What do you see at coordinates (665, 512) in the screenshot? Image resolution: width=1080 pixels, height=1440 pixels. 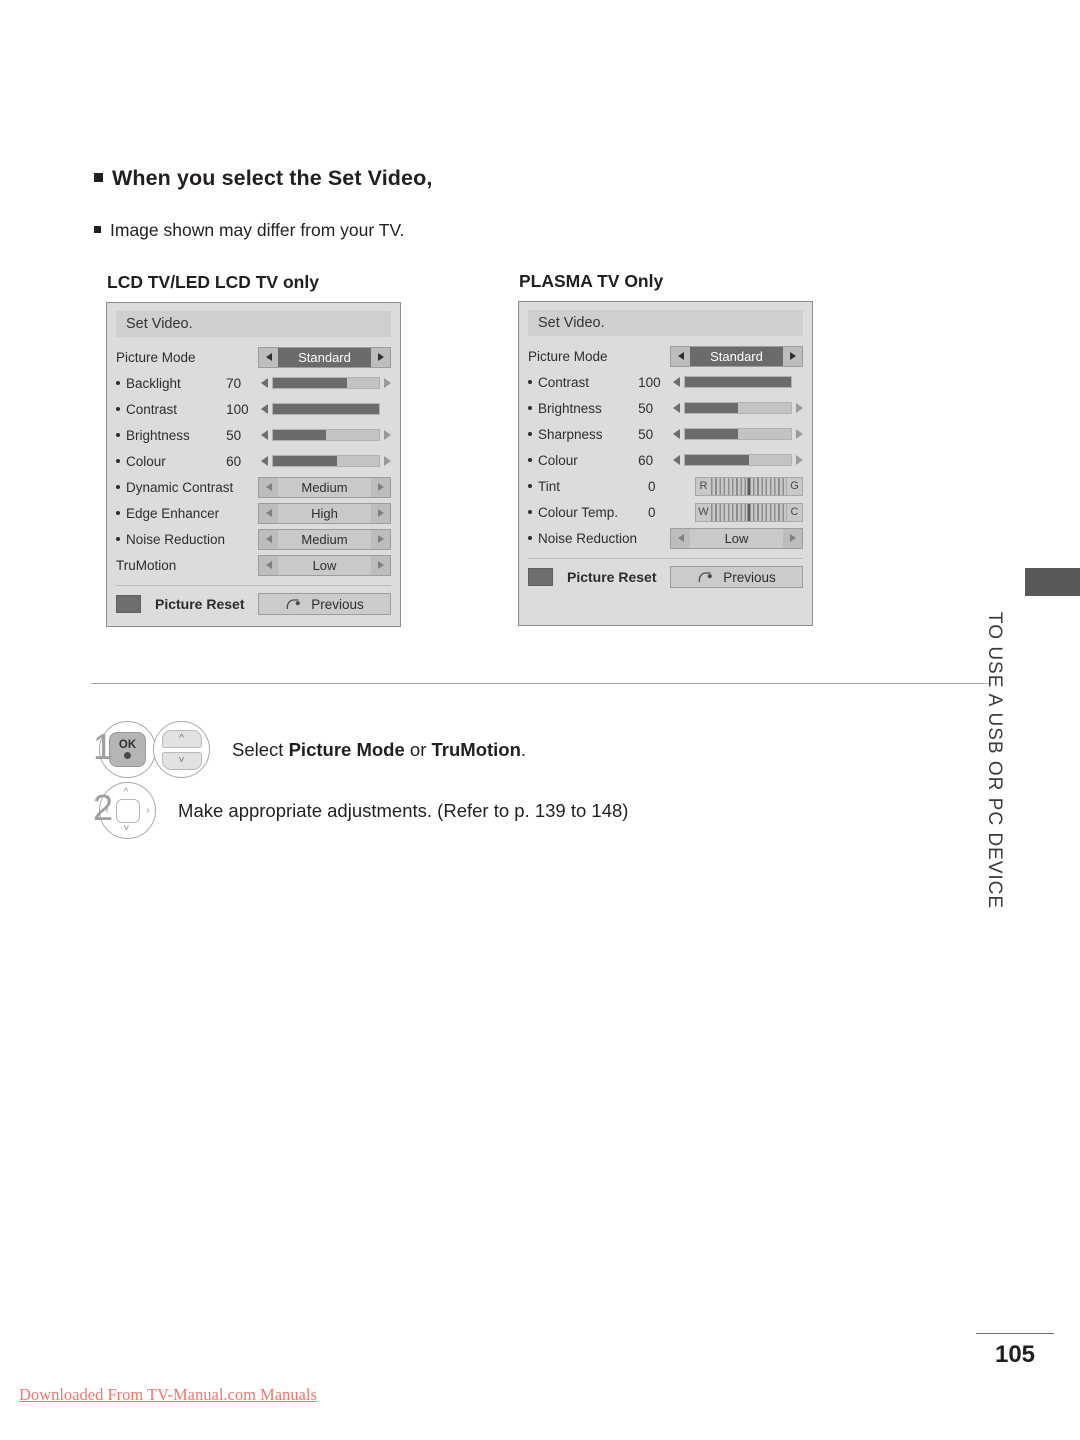 I see `osd-row: Colour Temp. 0 W C` at bounding box center [665, 512].